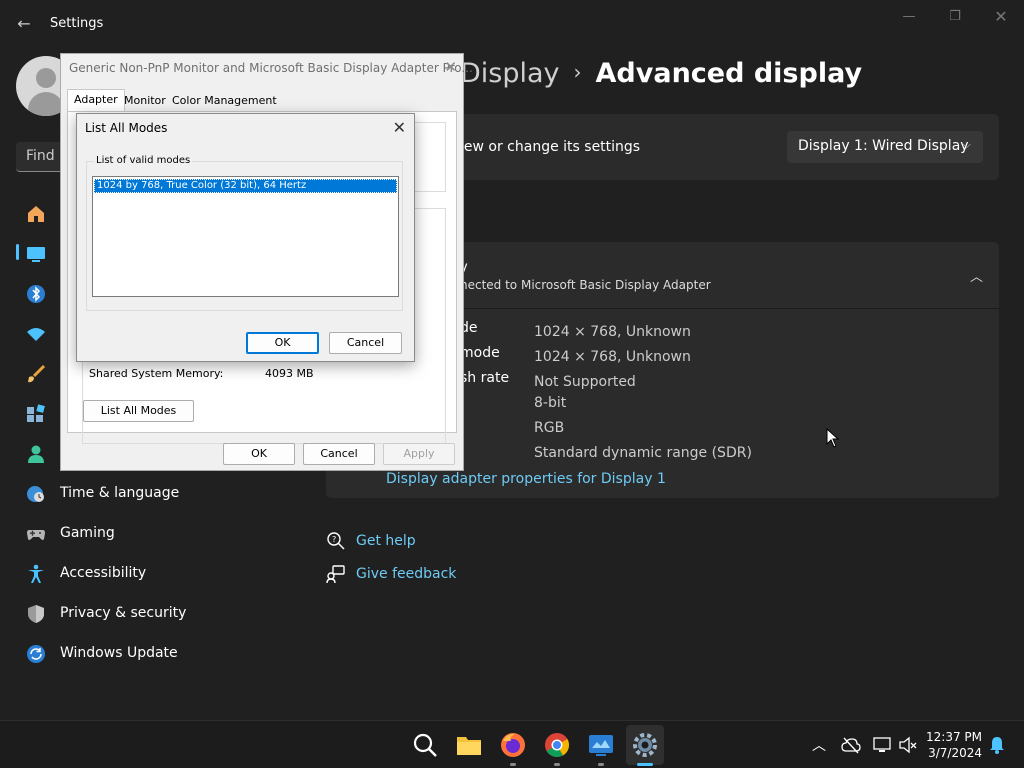 The width and height of the screenshot is (1024, 768). What do you see at coordinates (36, 294) in the screenshot?
I see `bluetooth-icon` at bounding box center [36, 294].